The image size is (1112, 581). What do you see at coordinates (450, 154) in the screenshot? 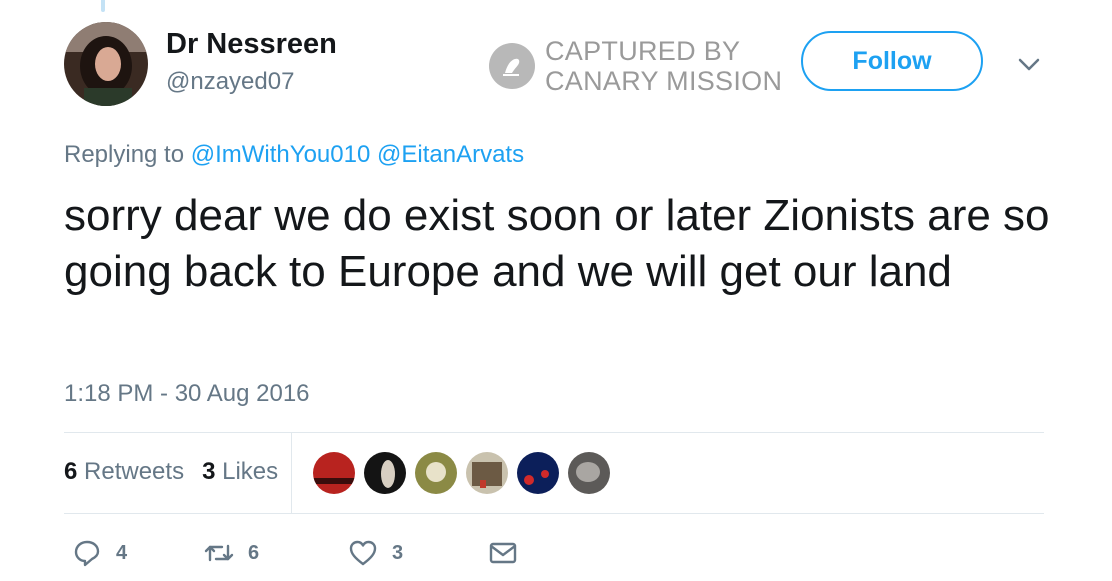
I see `reply-mention-link: @EitanArvats` at bounding box center [450, 154].